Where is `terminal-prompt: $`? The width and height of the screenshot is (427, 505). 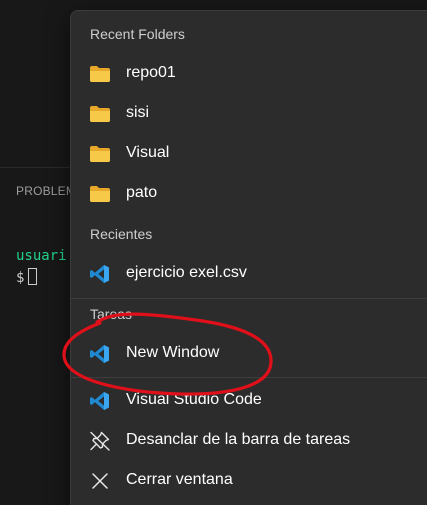
terminal-prompt: $ is located at coordinates (27, 277).